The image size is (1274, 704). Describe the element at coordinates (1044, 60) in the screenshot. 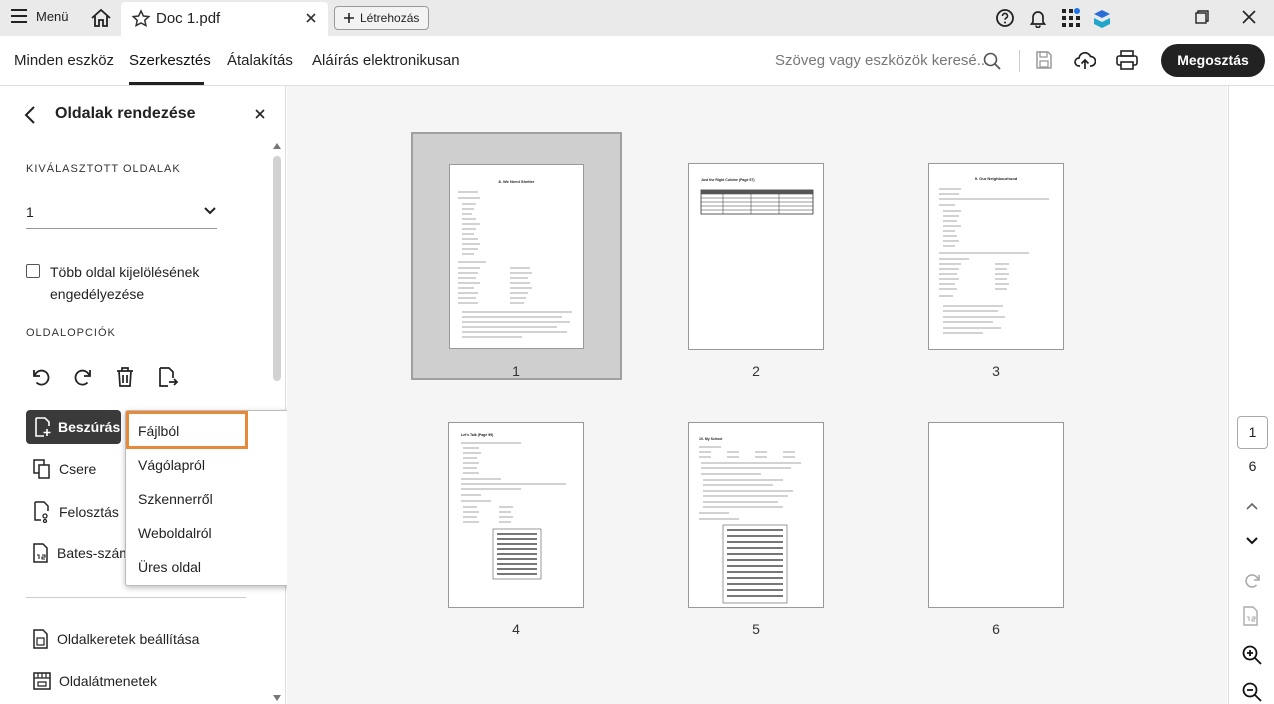

I see `save-icon` at that location.